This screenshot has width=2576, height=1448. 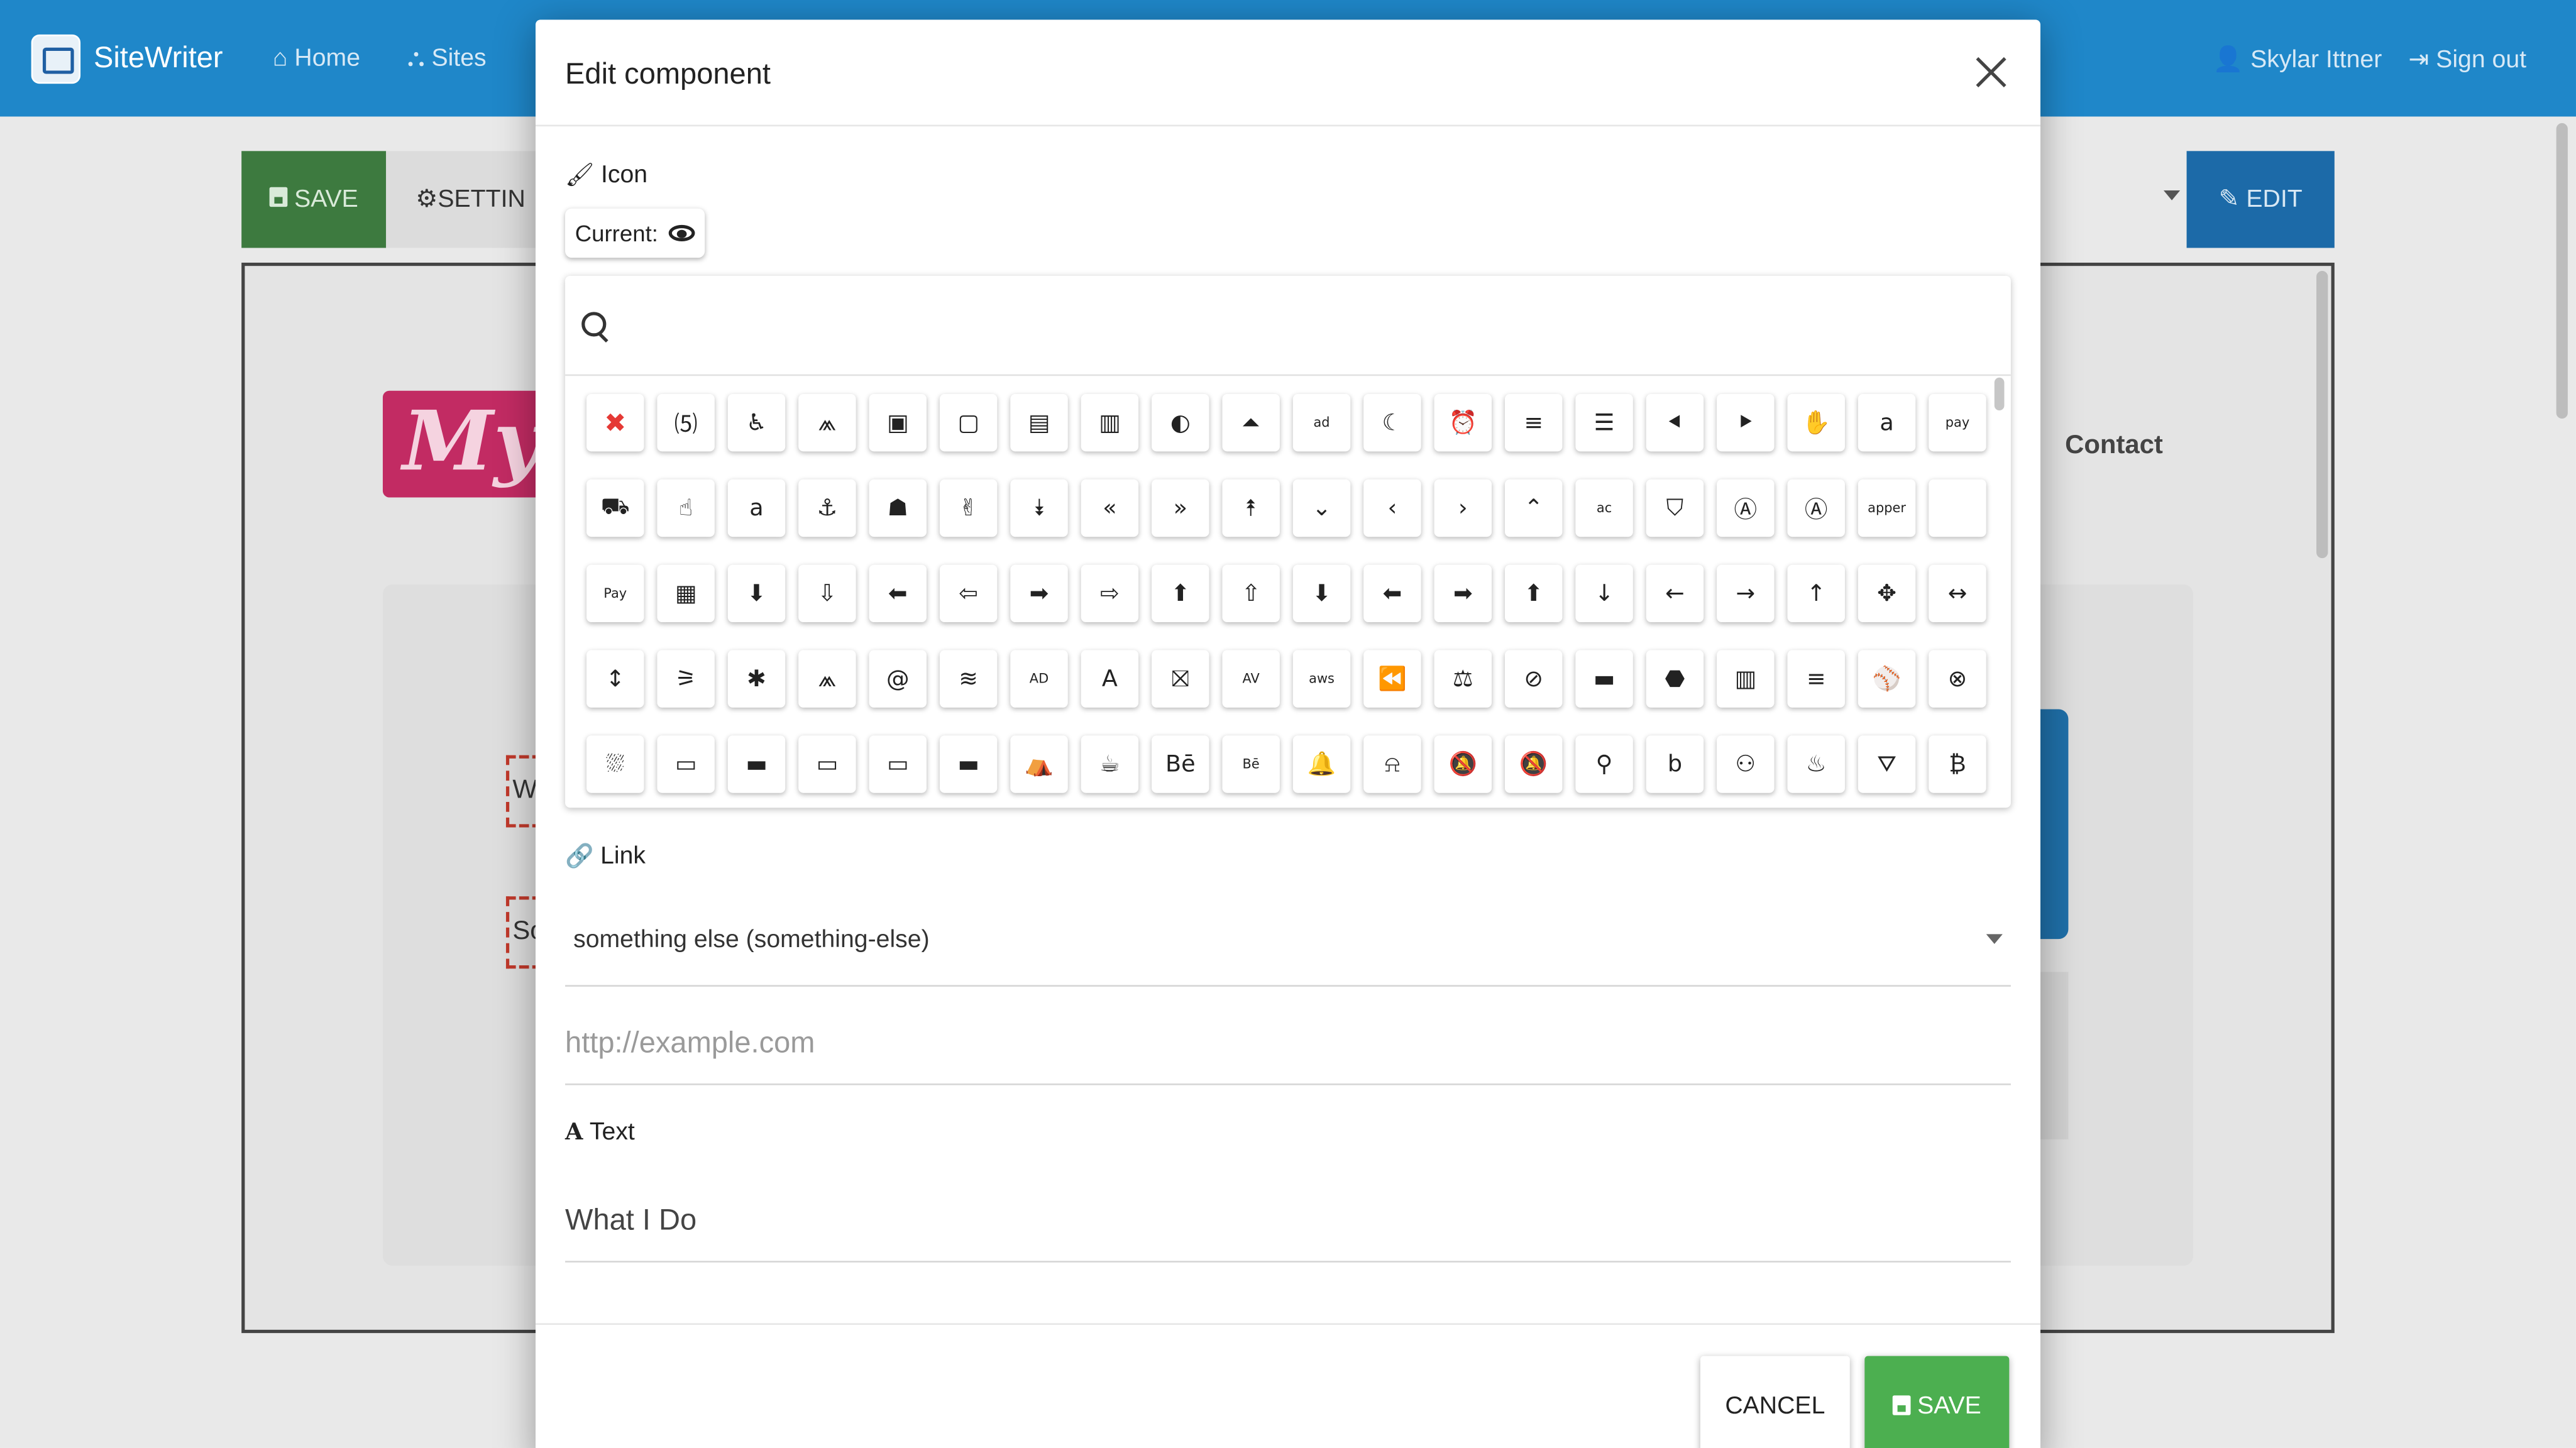 What do you see at coordinates (1887, 679) in the screenshot?
I see `baseball-ball-icon: ⚾` at bounding box center [1887, 679].